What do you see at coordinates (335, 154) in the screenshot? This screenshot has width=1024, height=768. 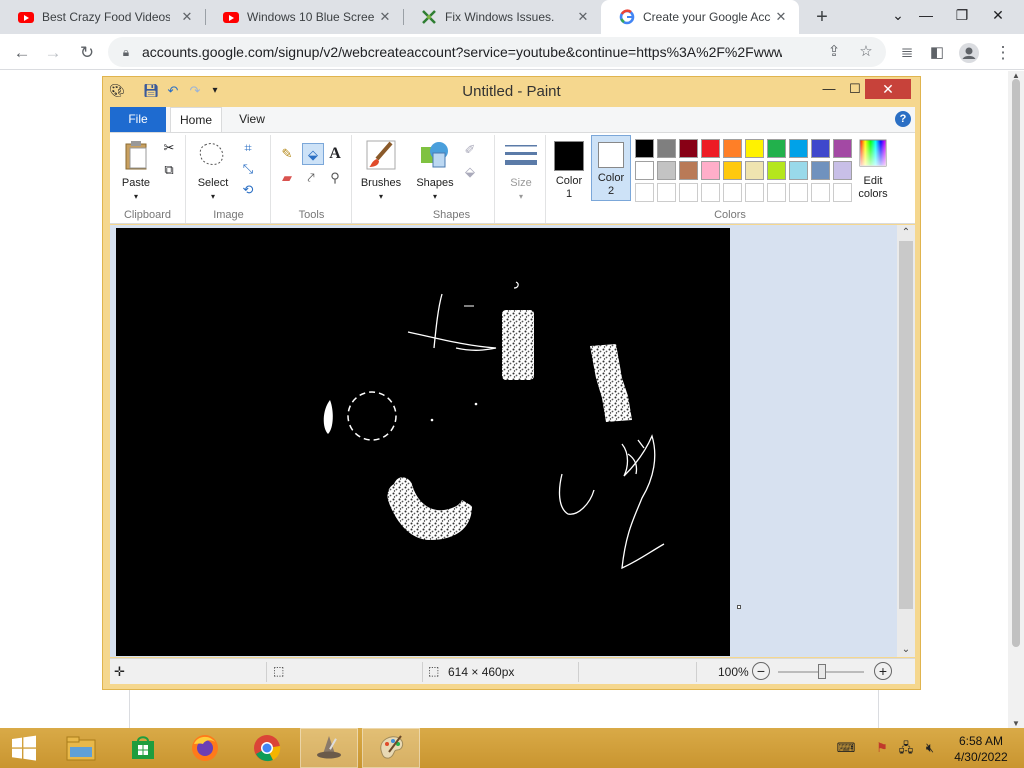 I see `text-tool-icon: A` at bounding box center [335, 154].